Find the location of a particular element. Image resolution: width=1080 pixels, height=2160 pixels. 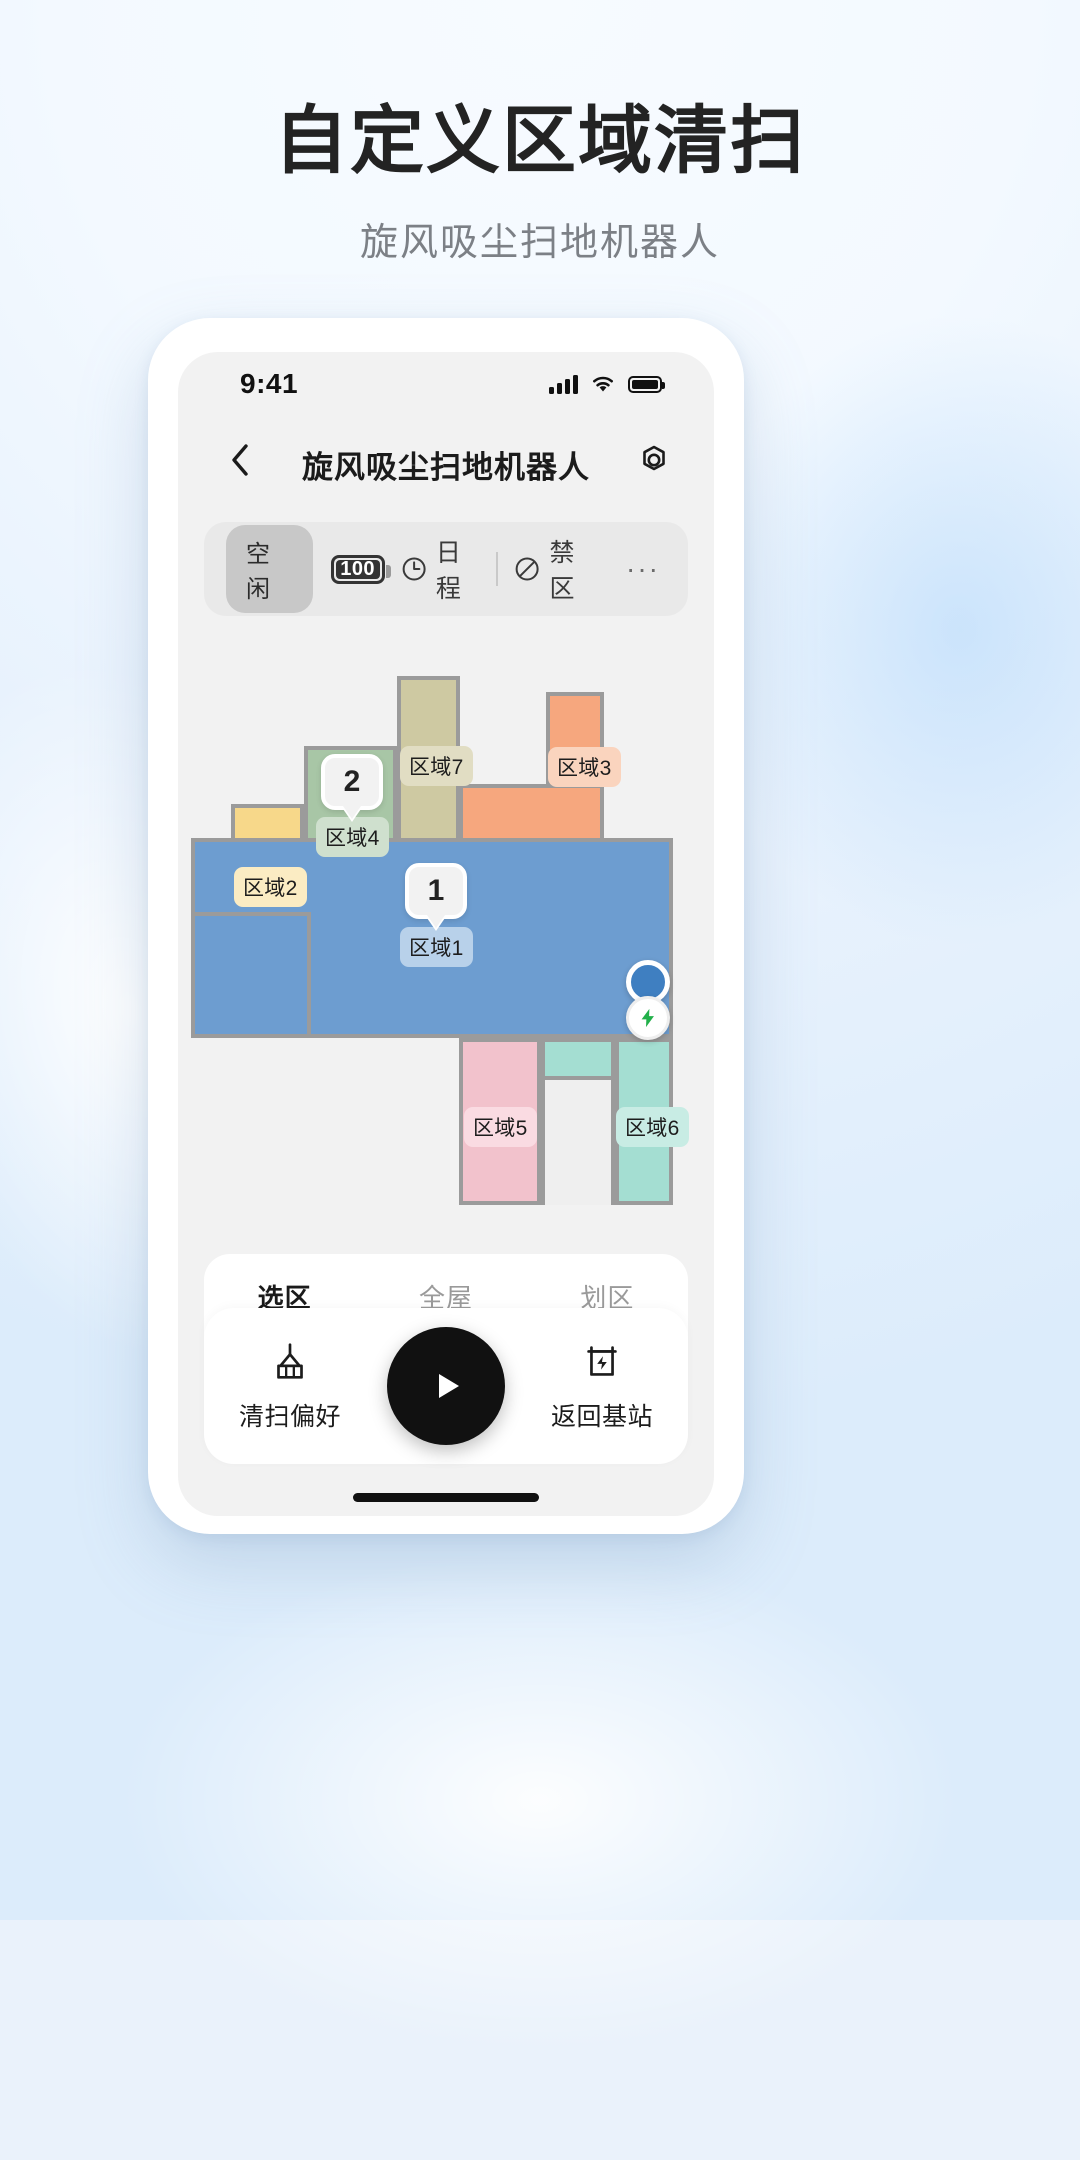

more-options-button: ··· is located at coordinates (638, 569).